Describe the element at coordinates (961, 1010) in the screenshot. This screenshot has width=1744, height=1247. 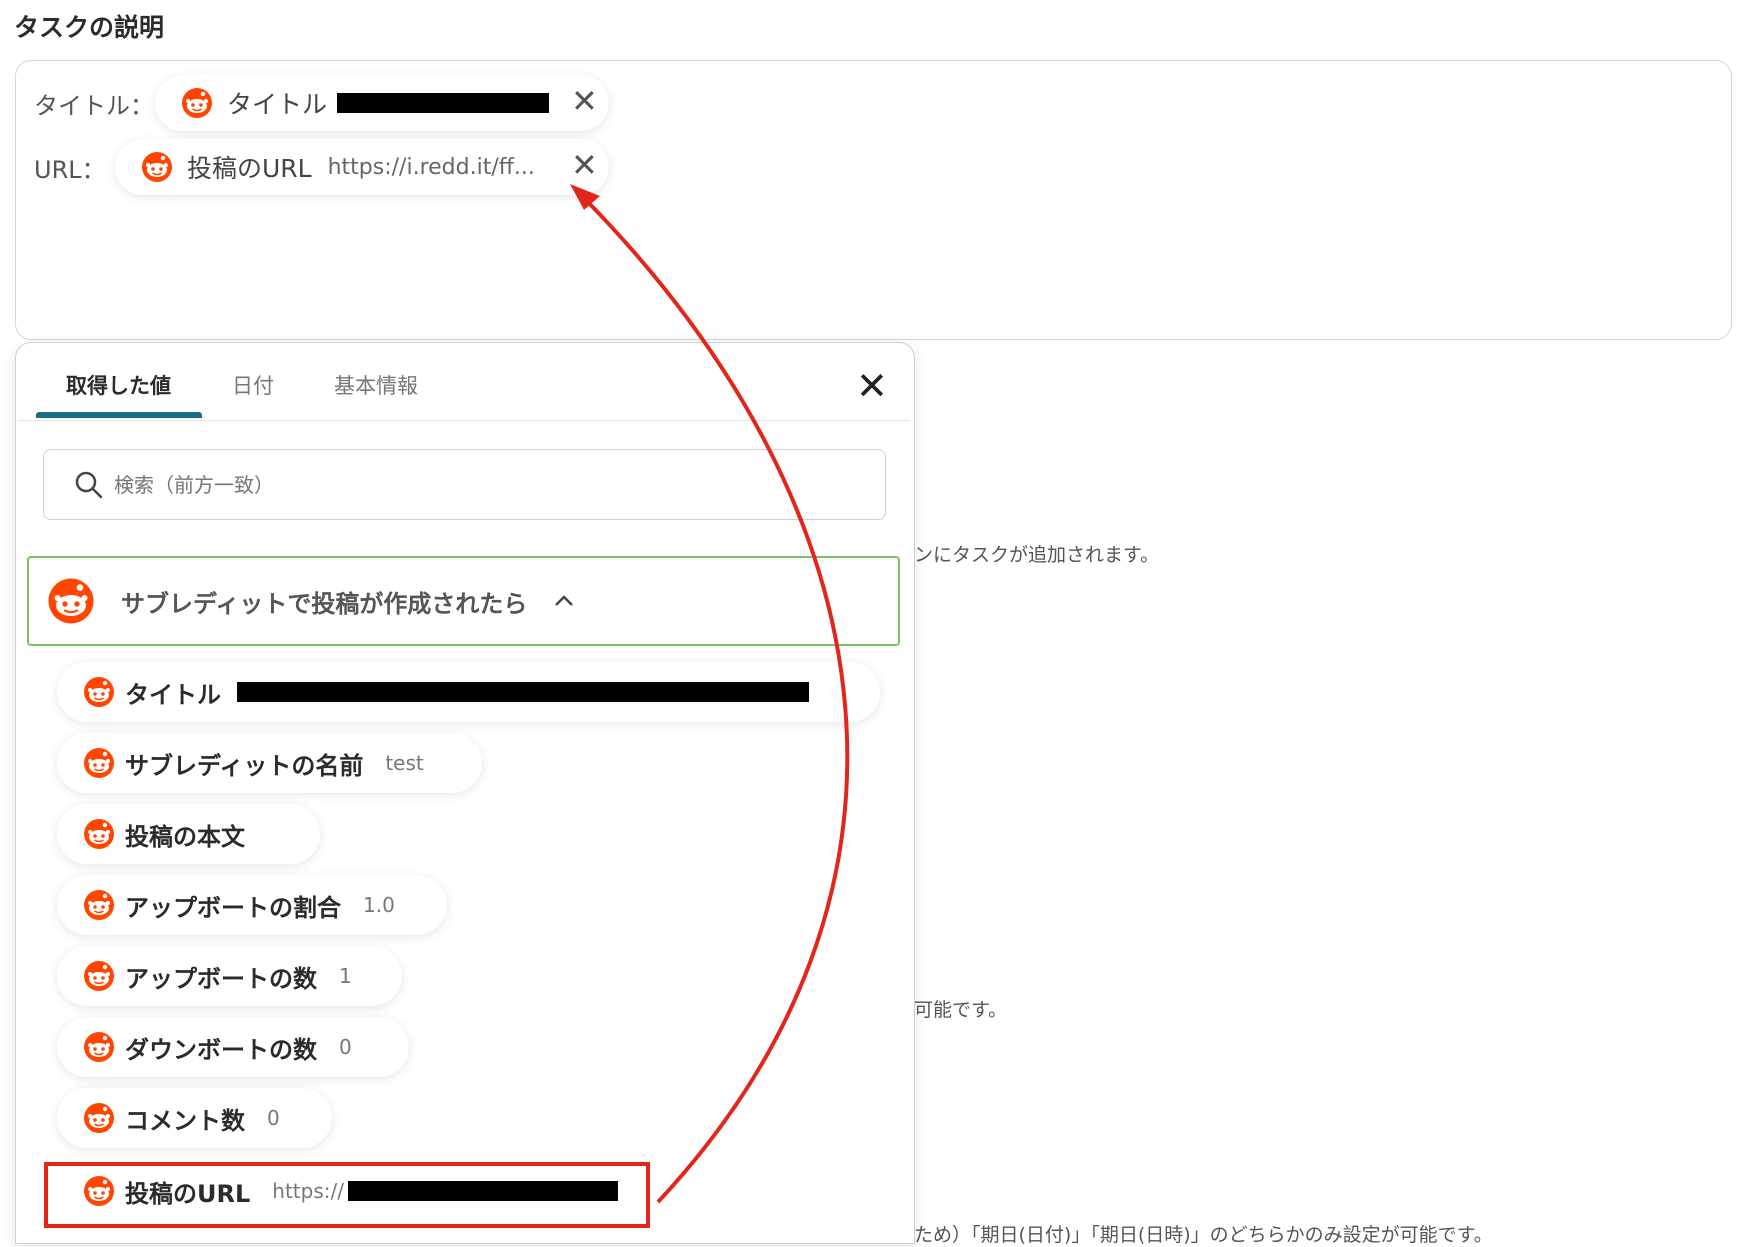
I see `bg-text-line2: 可能です。` at that location.